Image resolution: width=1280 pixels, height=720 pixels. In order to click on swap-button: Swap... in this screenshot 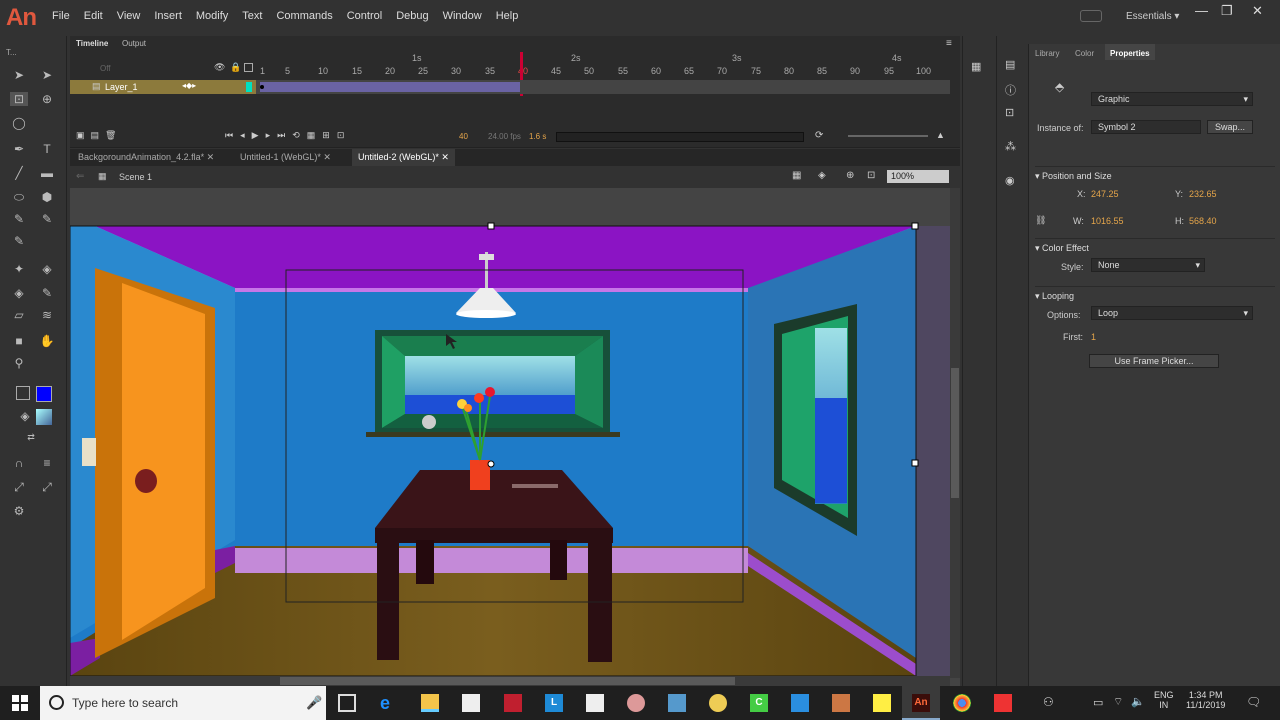, I will do `click(1230, 127)`.